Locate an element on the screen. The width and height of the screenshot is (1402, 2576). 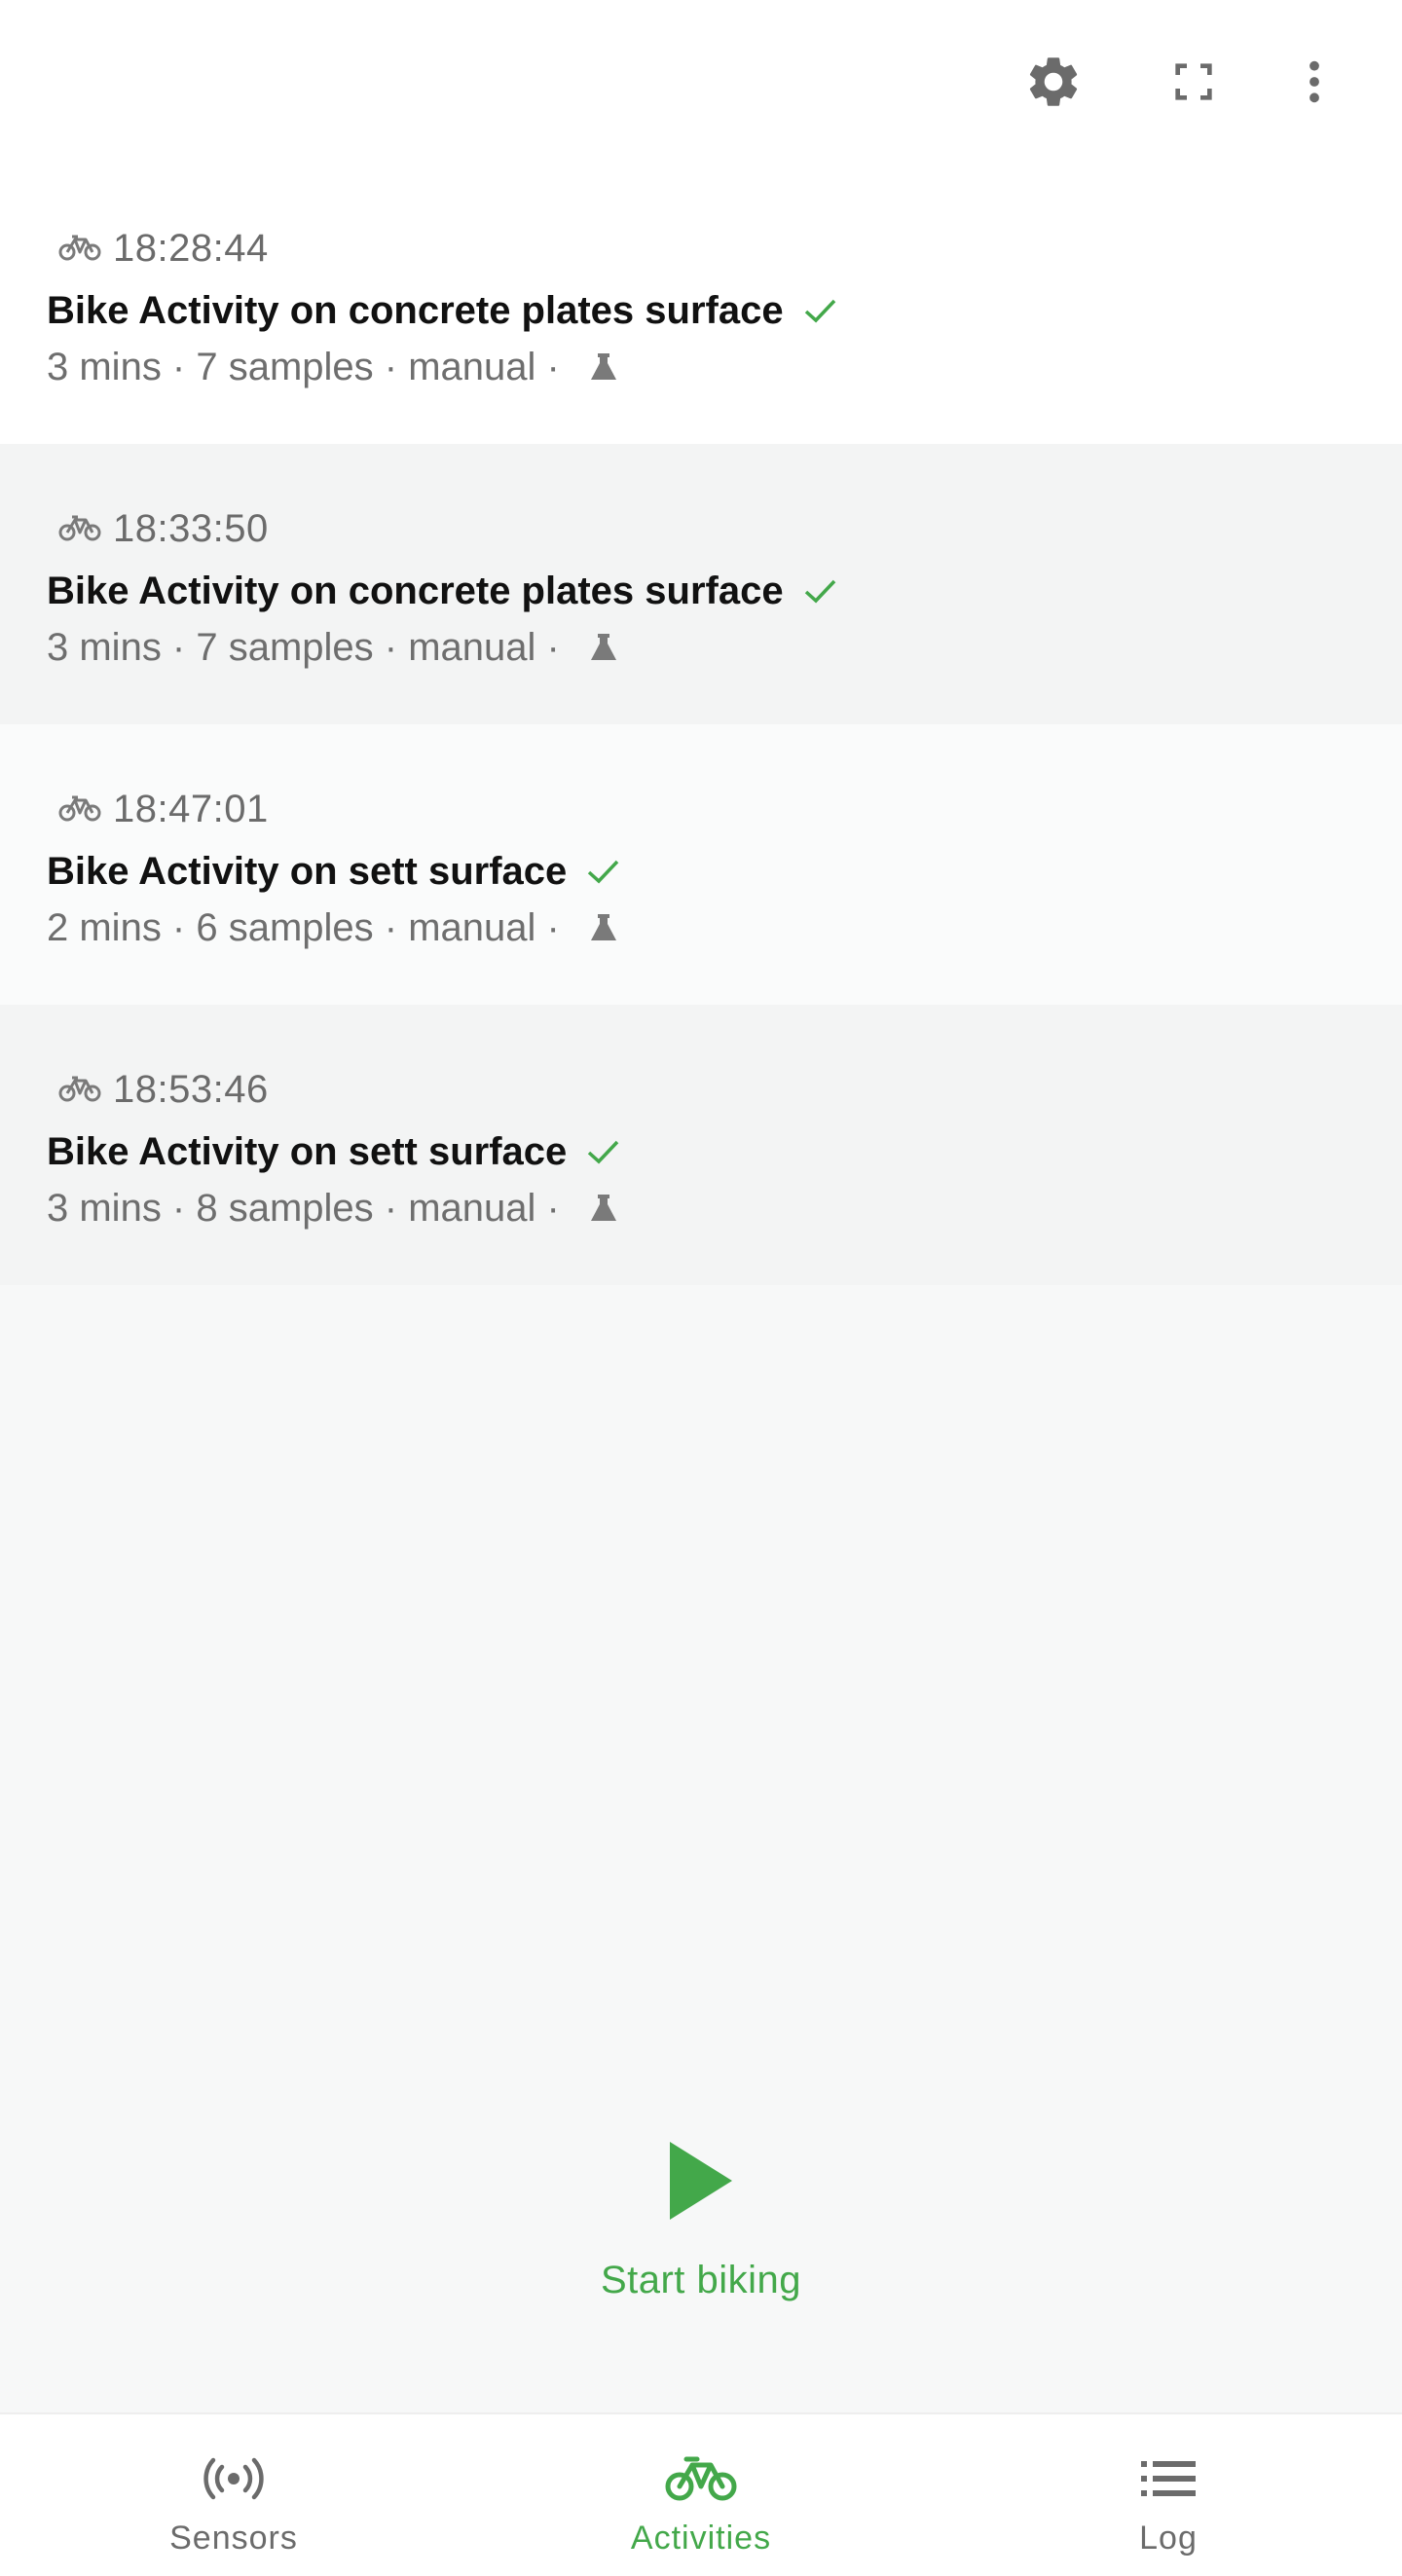
activity-meta-row: 2 mins · 6 samples · manual · is located at coordinates (333, 928).